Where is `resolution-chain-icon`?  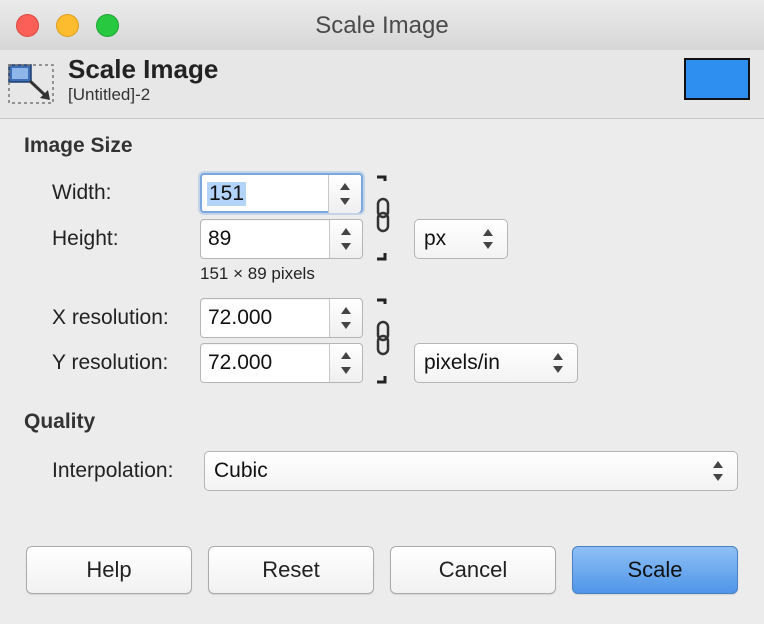
resolution-chain-icon is located at coordinates (383, 341).